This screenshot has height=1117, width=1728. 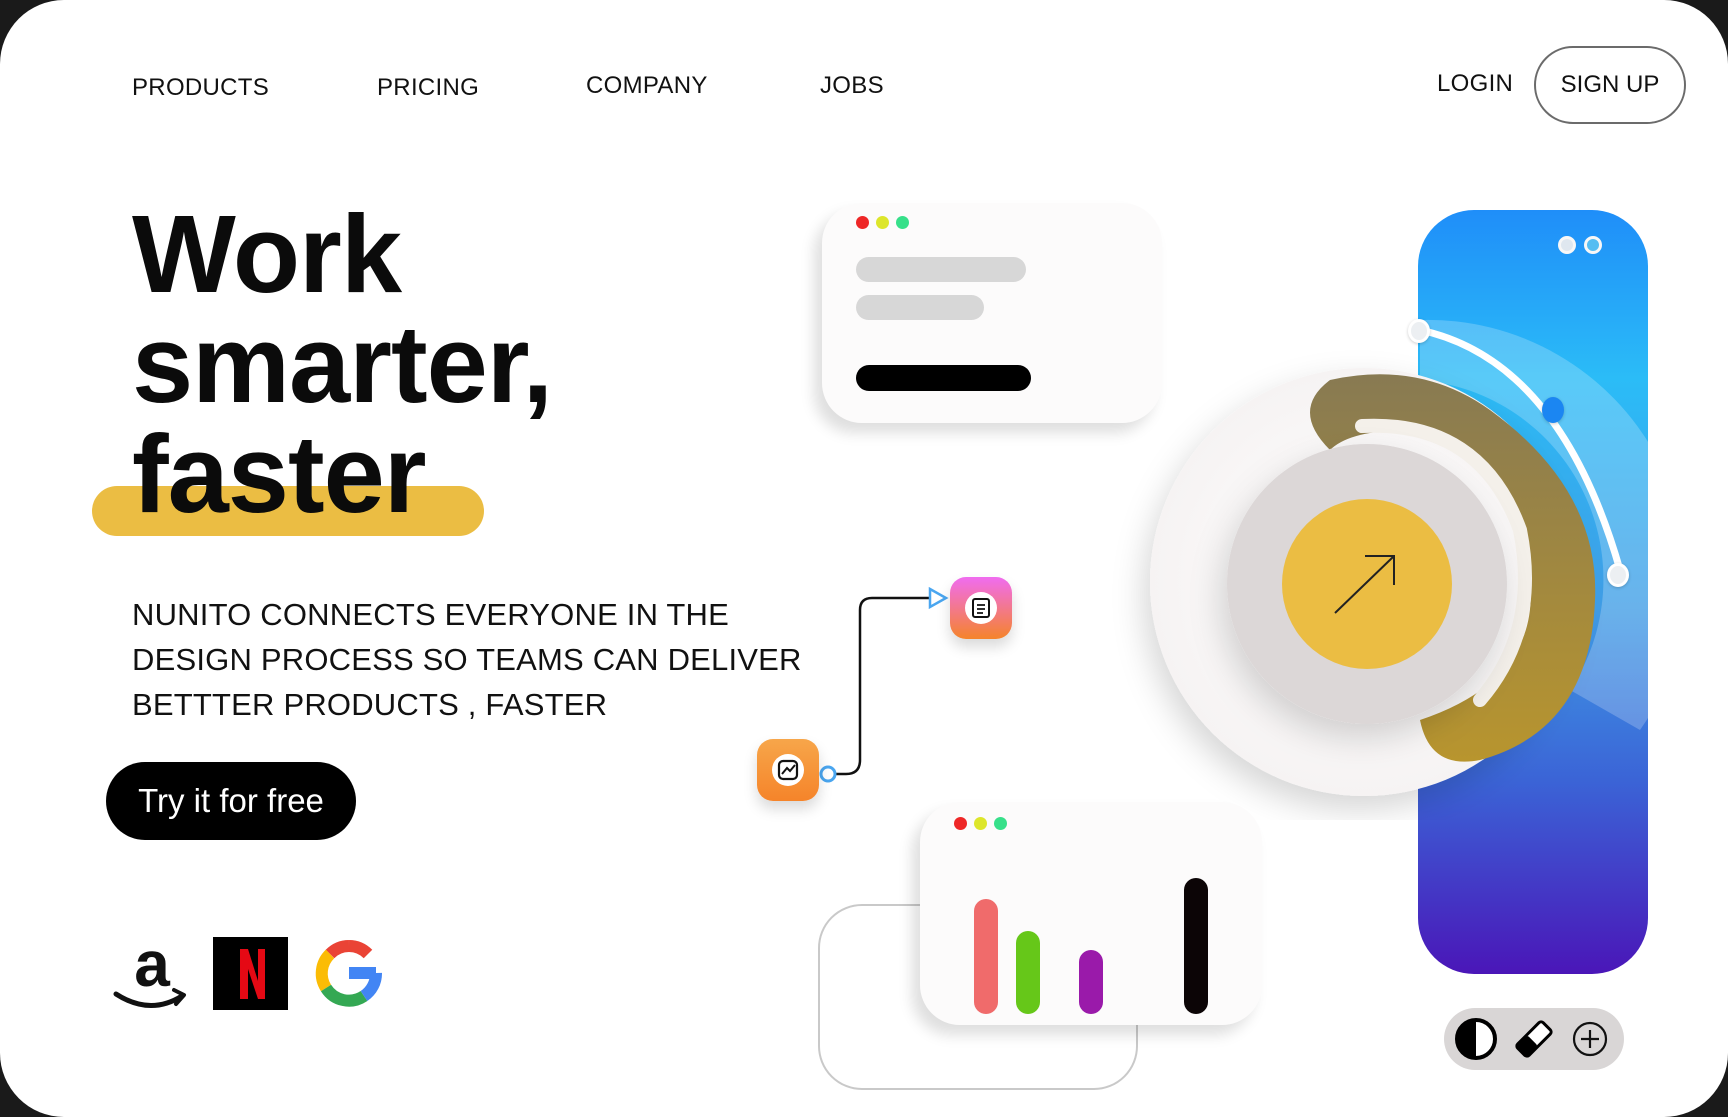 I want to click on hero-title-line: smarter,, so click(x=342, y=364).